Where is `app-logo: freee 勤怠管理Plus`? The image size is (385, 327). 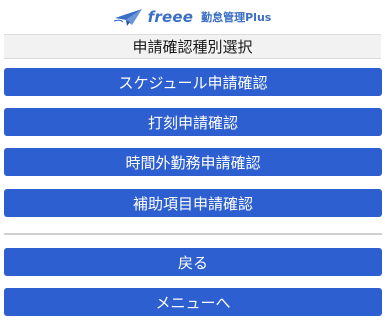 app-logo: freee 勤怠管理Plus is located at coordinates (192, 17).